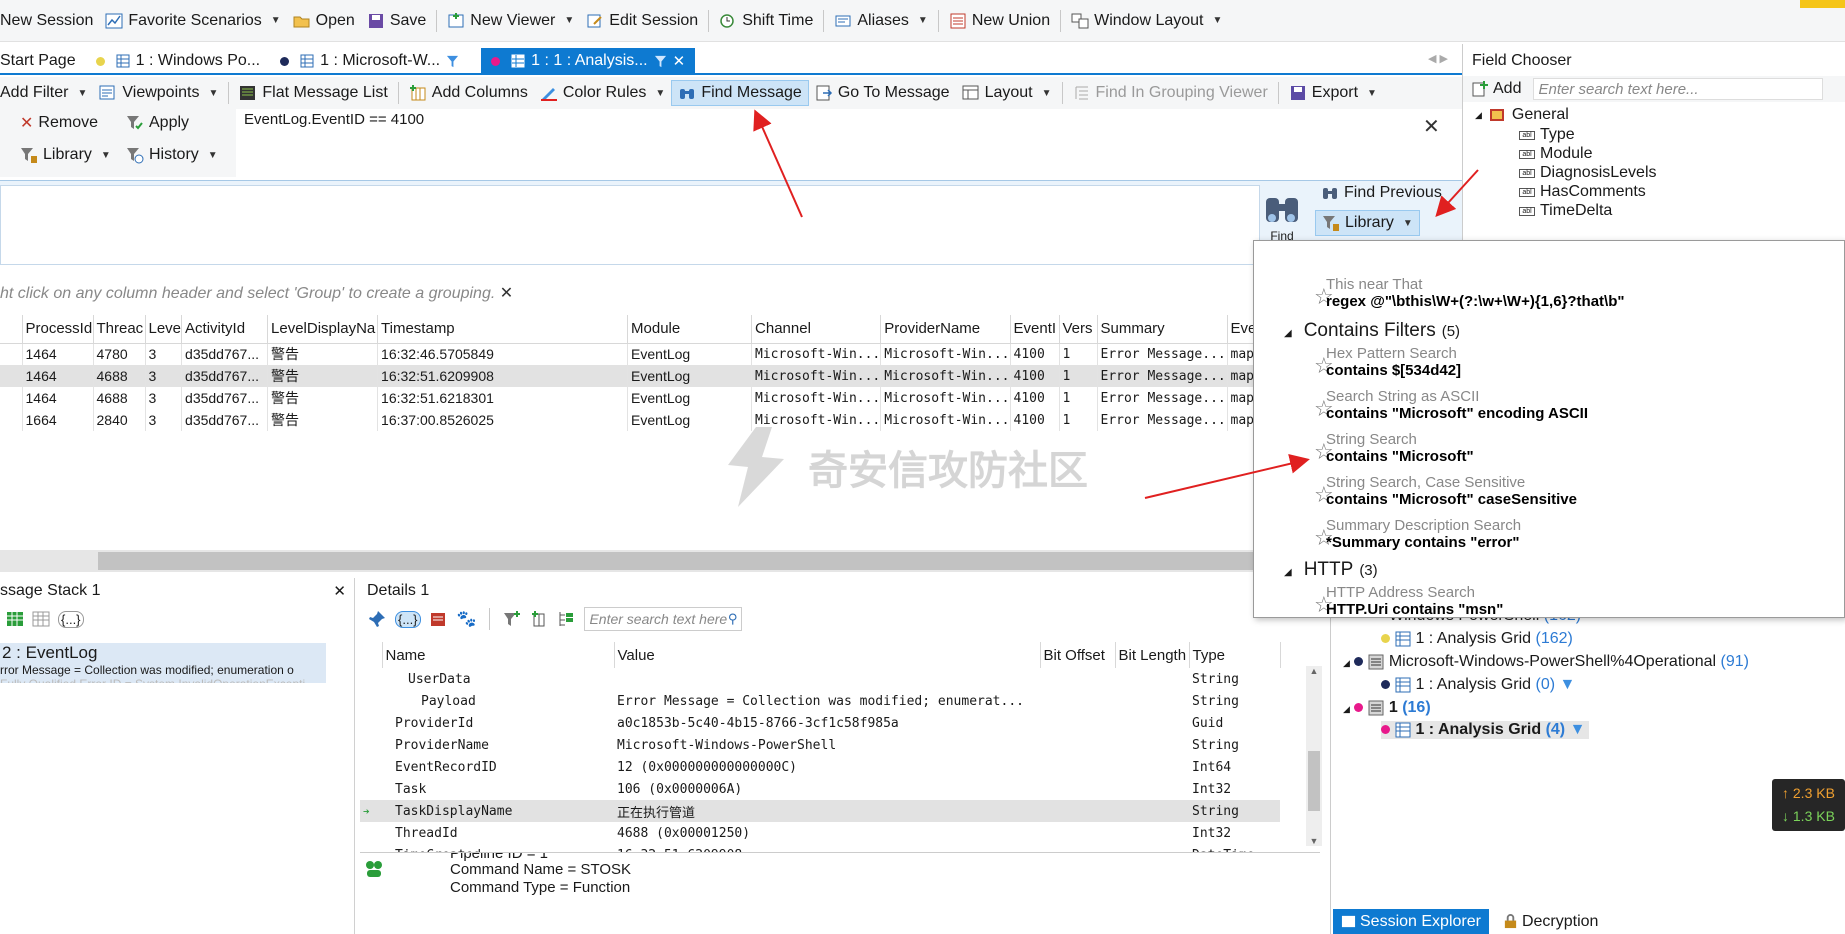 The height and width of the screenshot is (934, 1845). I want to click on window-layout-button: Window Layout ▼, so click(1146, 21).